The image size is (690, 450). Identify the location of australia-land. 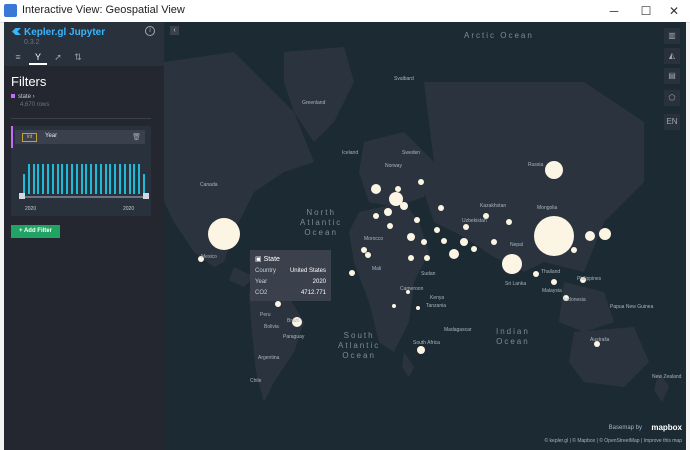
(609, 357).